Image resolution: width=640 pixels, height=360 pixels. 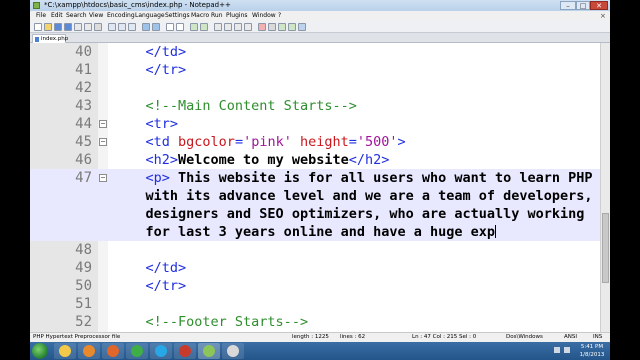 I want to click on code-line: 46 <h2>Welcome to my website</h2>, so click(x=320, y=160).